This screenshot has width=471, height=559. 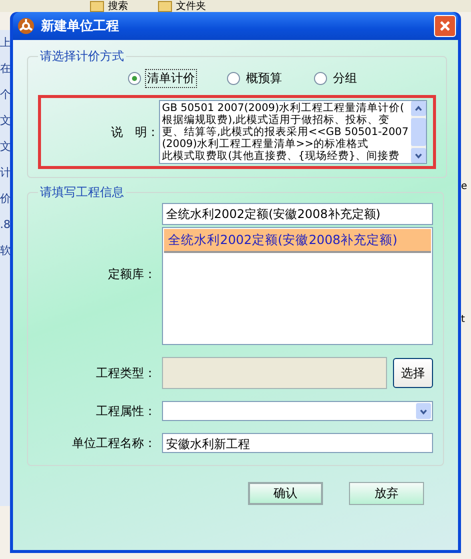 What do you see at coordinates (131, 274) in the screenshot?
I see `field-label: 定额库：` at bounding box center [131, 274].